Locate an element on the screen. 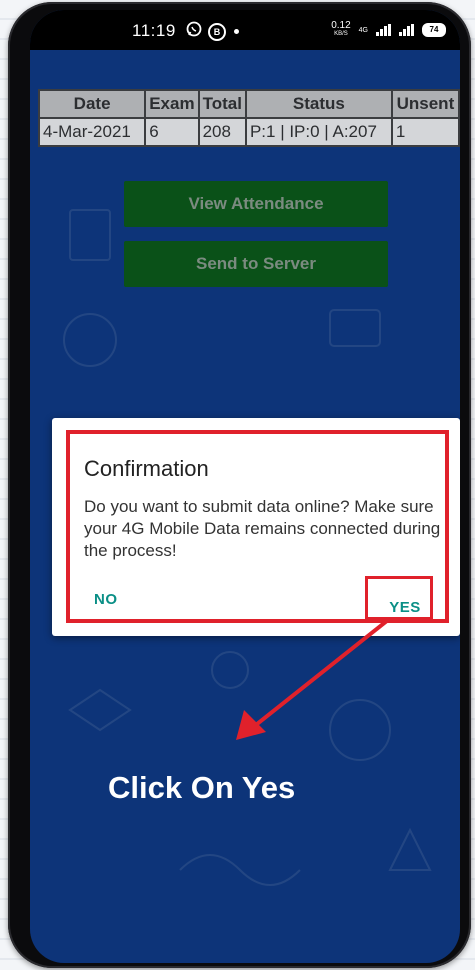  b-app-icon: B is located at coordinates (217, 31).